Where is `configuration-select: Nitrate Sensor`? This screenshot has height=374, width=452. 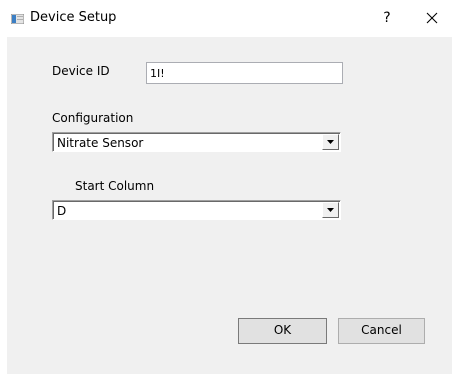 configuration-select: Nitrate Sensor is located at coordinates (196, 142).